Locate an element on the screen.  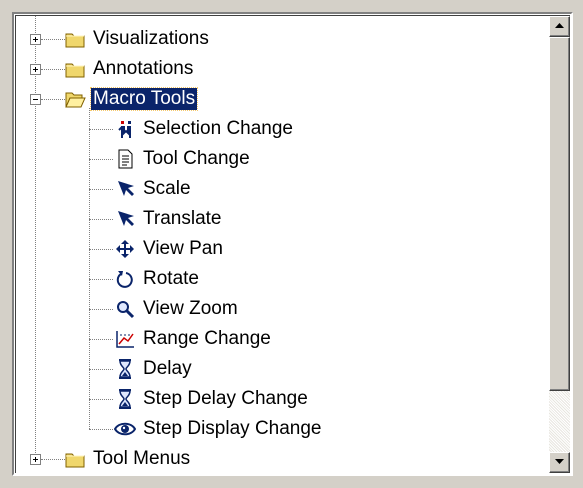
tree-item-step-delay-change: Step Delay Change is located at coordinates (284, 399).